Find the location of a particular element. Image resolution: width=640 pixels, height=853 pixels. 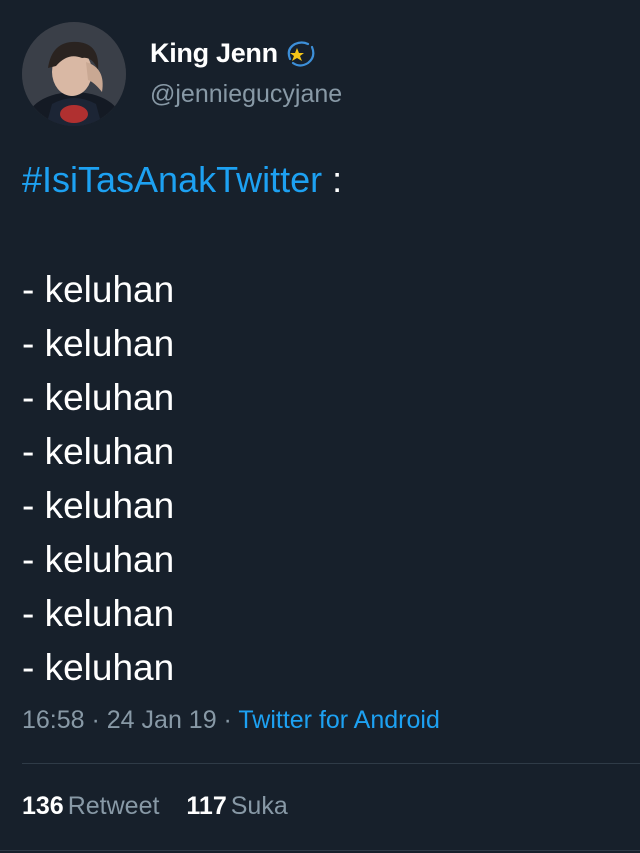

avatar-image is located at coordinates (74, 74).